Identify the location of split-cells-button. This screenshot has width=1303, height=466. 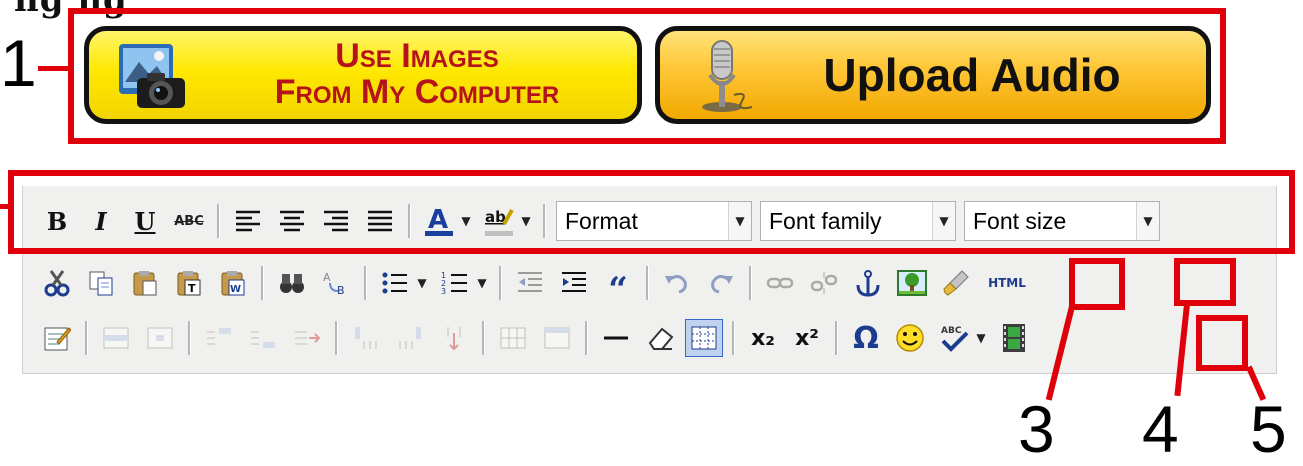
(513, 338).